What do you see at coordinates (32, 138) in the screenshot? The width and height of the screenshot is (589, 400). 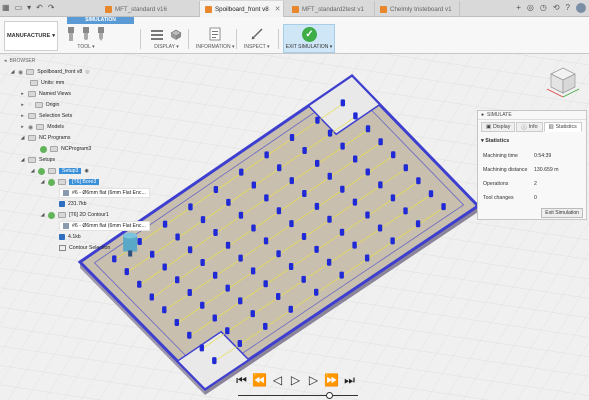 I see `folder-icon` at bounding box center [32, 138].